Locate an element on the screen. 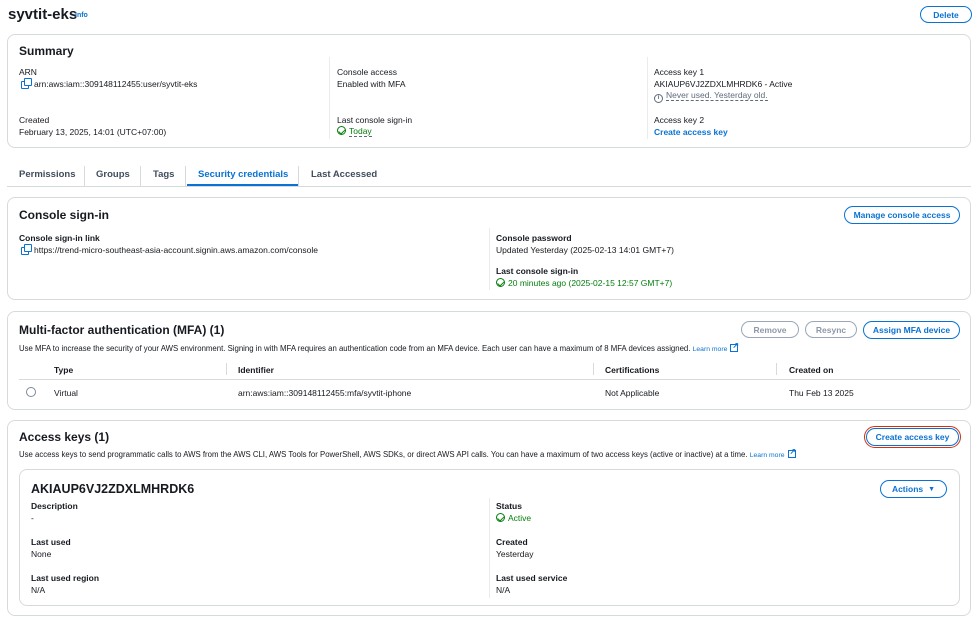 This screenshot has width=975, height=617. arn-label: ARN is located at coordinates (28, 72).